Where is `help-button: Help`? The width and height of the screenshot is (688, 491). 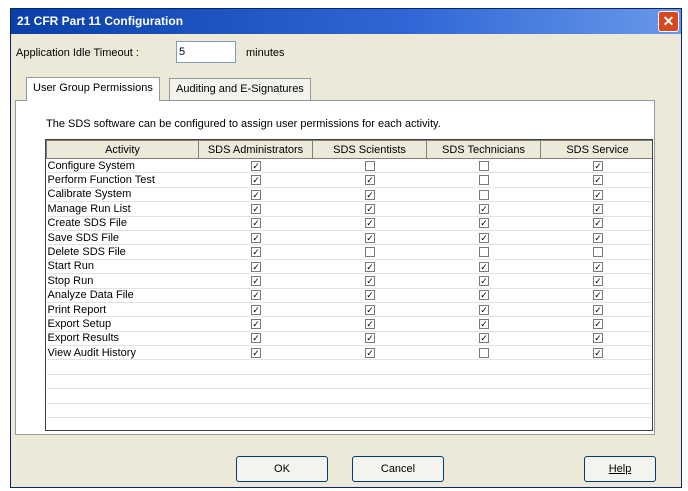 help-button: Help is located at coordinates (620, 469).